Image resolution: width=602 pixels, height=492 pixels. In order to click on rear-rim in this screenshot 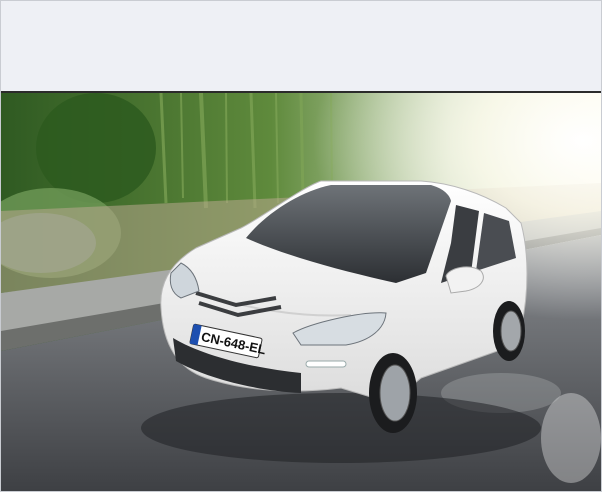, I will do `click(511, 331)`.